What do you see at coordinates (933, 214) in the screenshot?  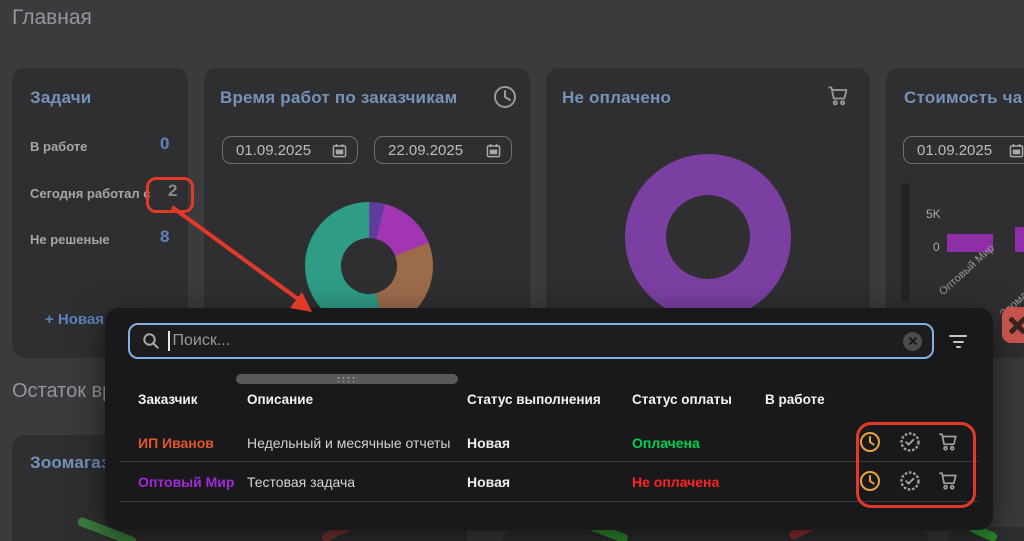 I see `y-tick-5k: 5K` at bounding box center [933, 214].